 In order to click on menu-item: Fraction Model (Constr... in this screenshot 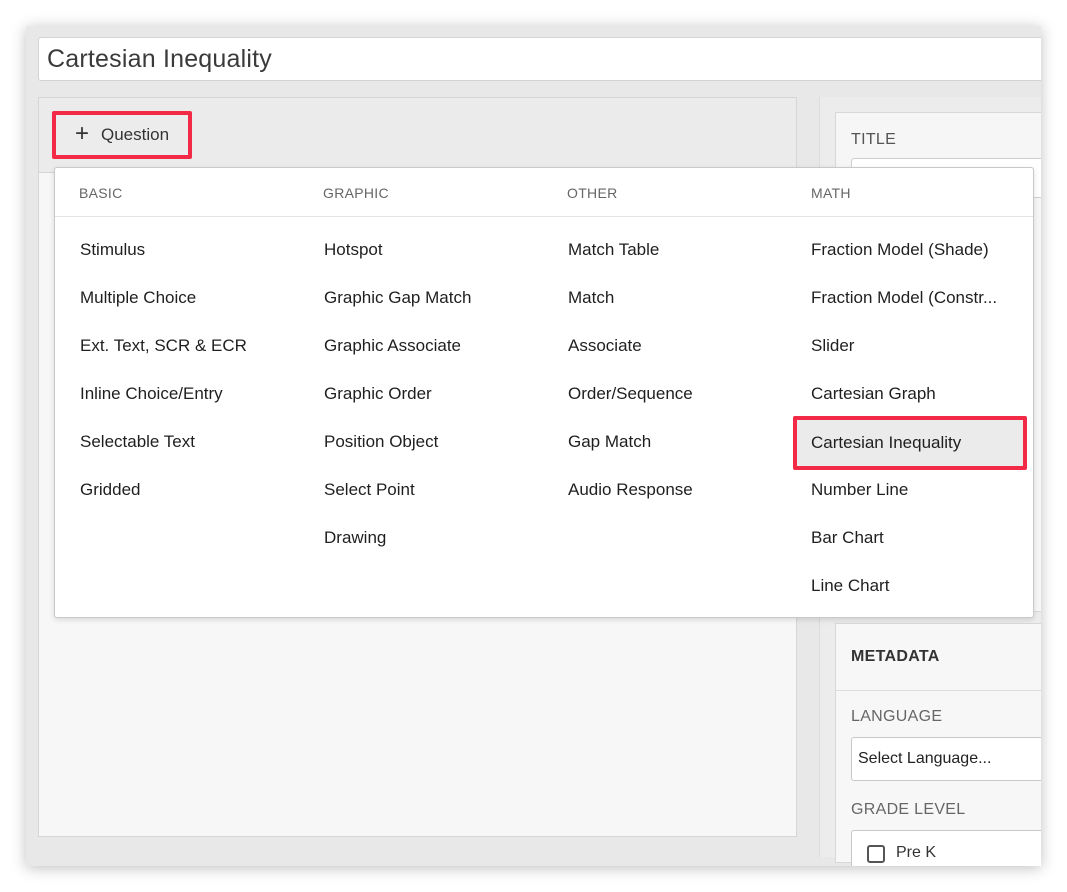, I will do `click(904, 298)`.